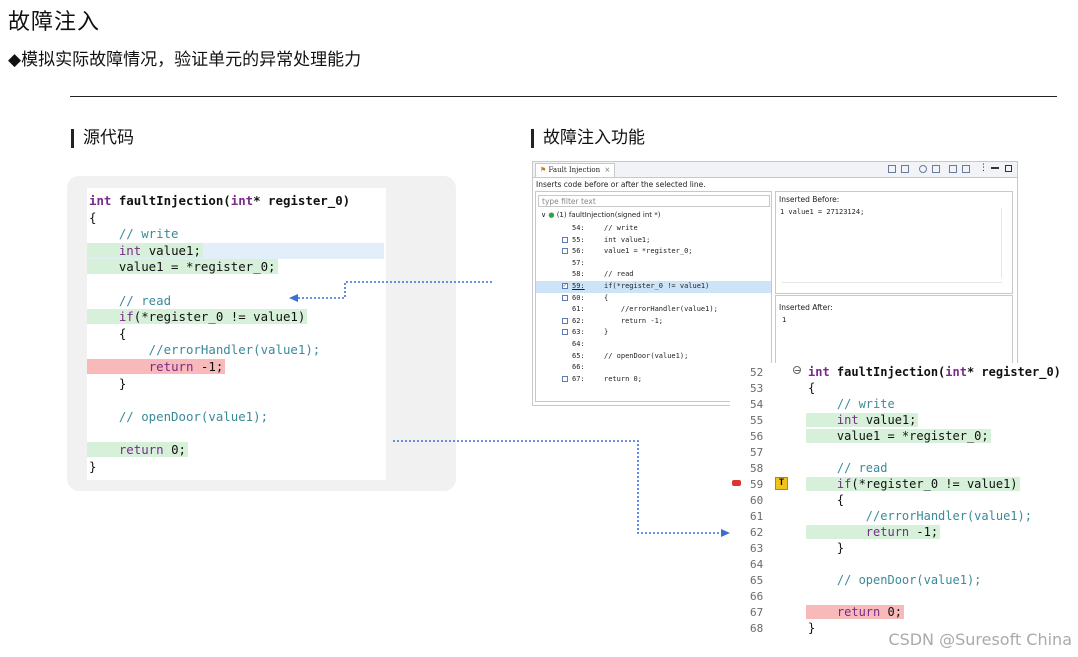 The width and height of the screenshot is (1078, 657). I want to click on arrowhead-left, so click(293, 298).